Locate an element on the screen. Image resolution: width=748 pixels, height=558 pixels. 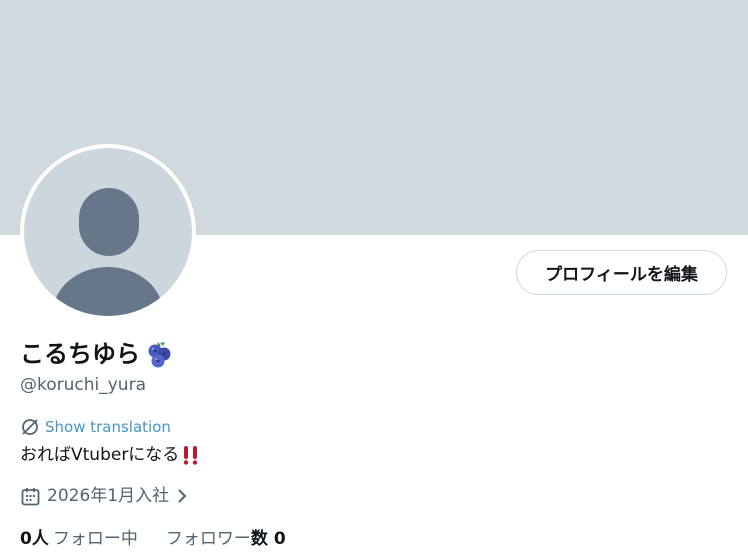
default-avatar-icon is located at coordinates (108, 232).